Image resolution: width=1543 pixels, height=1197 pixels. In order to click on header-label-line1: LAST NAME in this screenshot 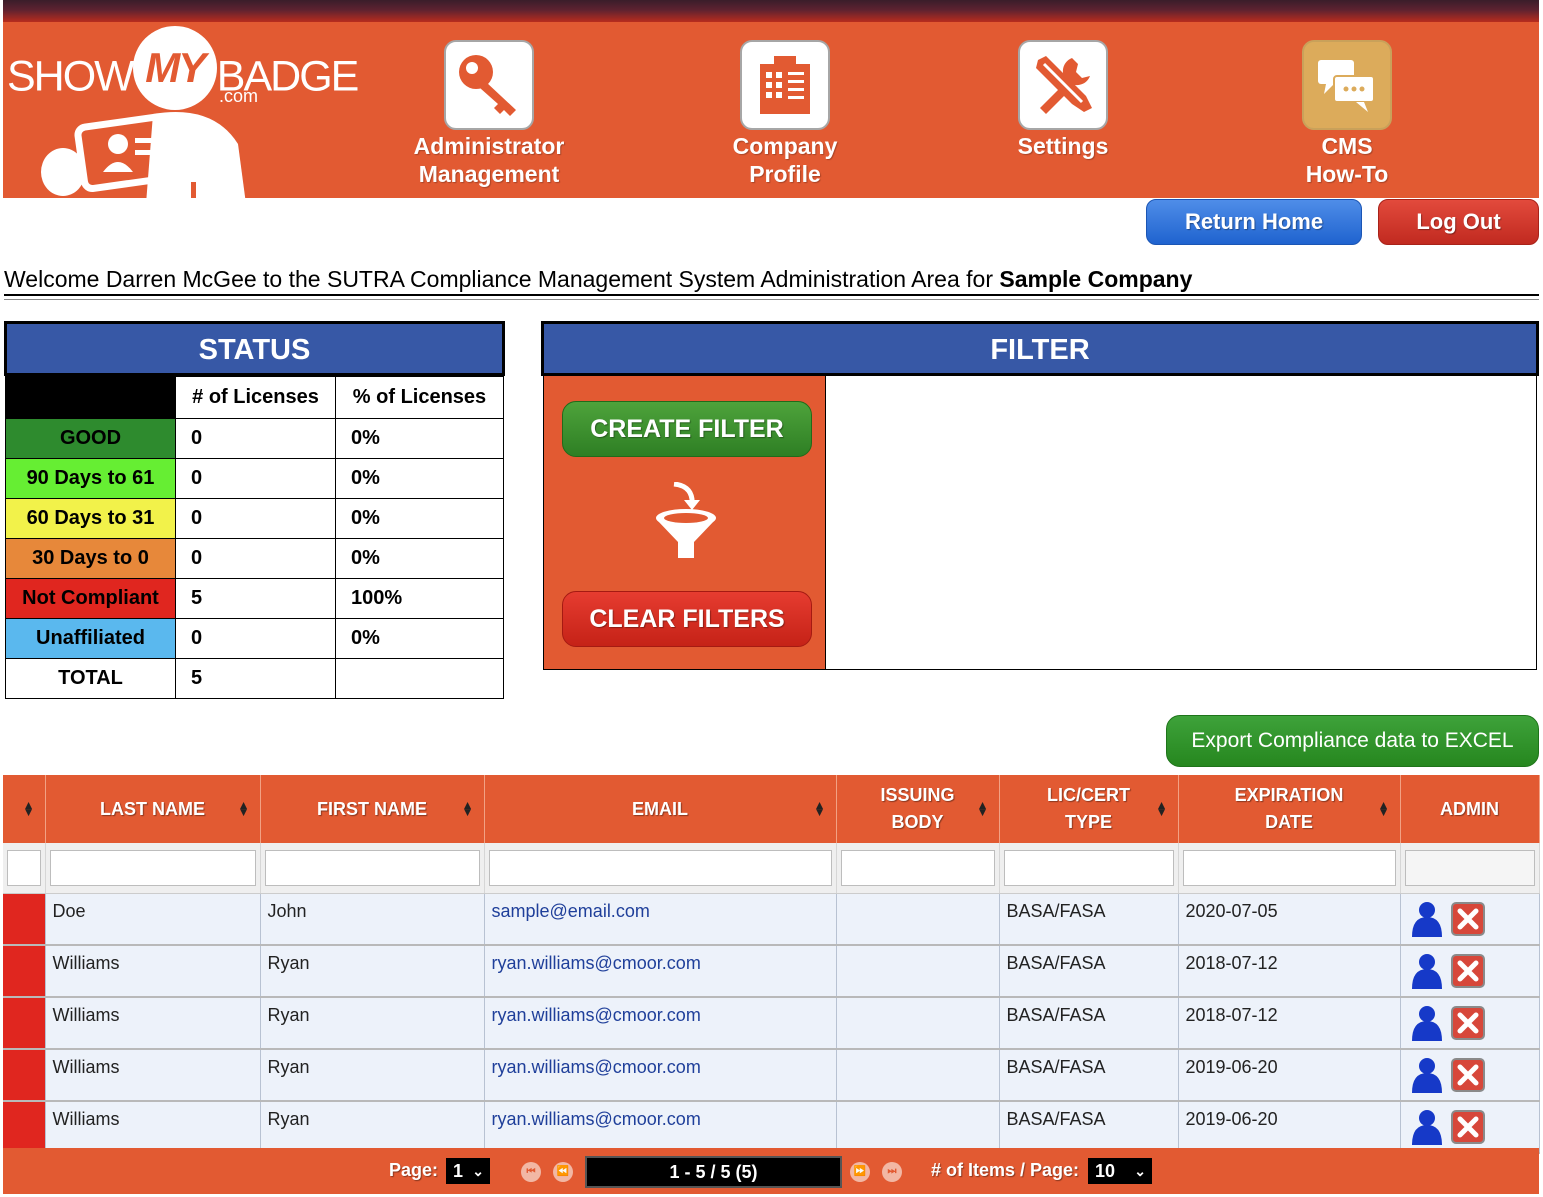, I will do `click(152, 808)`.